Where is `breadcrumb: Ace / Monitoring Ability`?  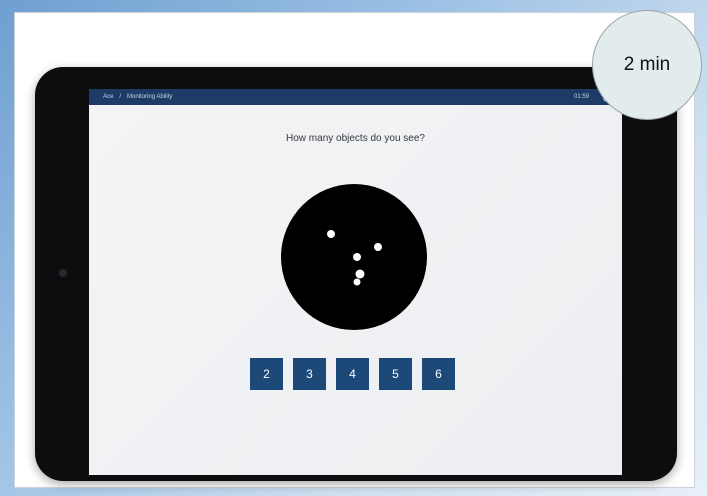 breadcrumb: Ace / Monitoring Ability is located at coordinates (137, 97).